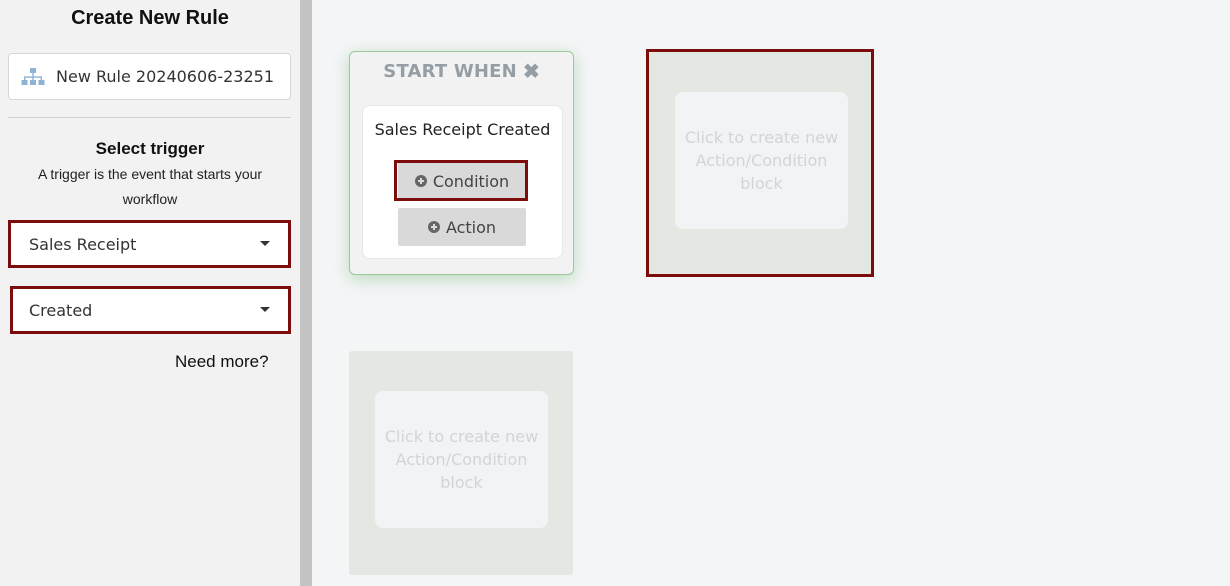  What do you see at coordinates (149, 244) in the screenshot?
I see `entity-select: Sales Receipt` at bounding box center [149, 244].